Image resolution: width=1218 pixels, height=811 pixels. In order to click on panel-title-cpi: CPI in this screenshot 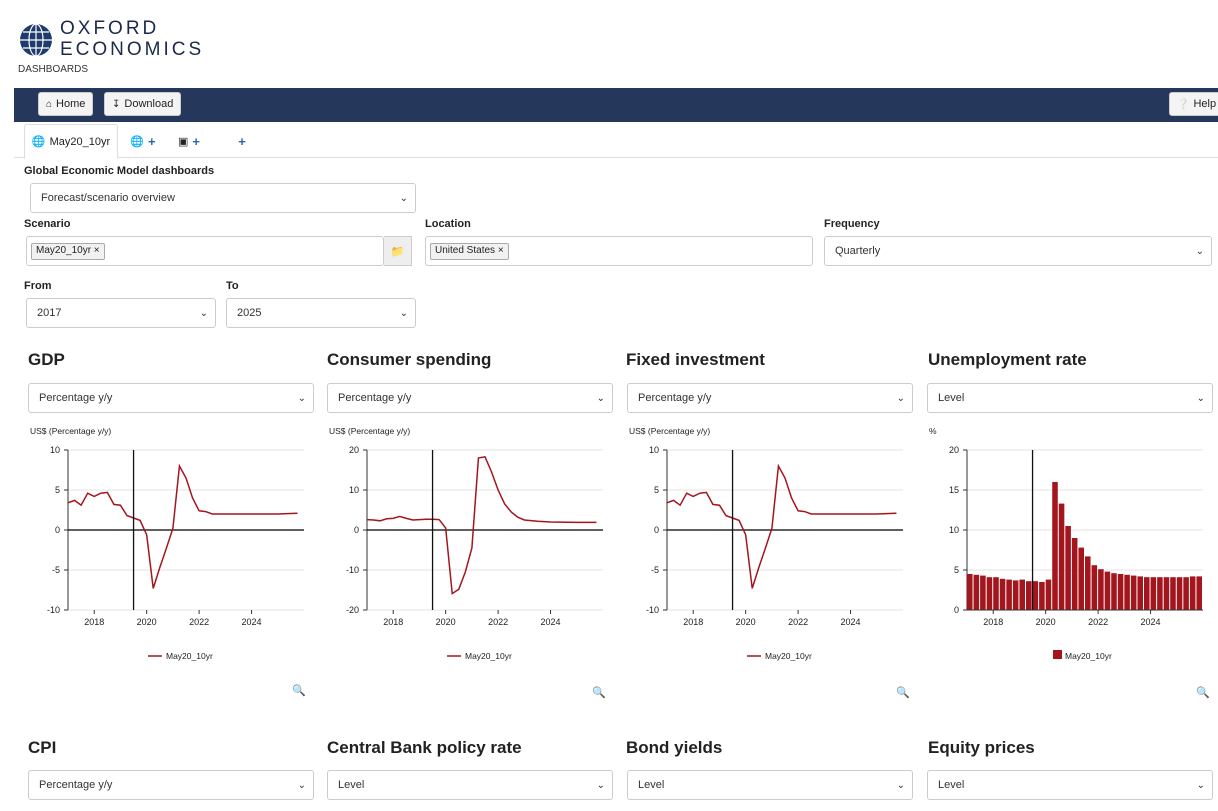, I will do `click(42, 747)`.